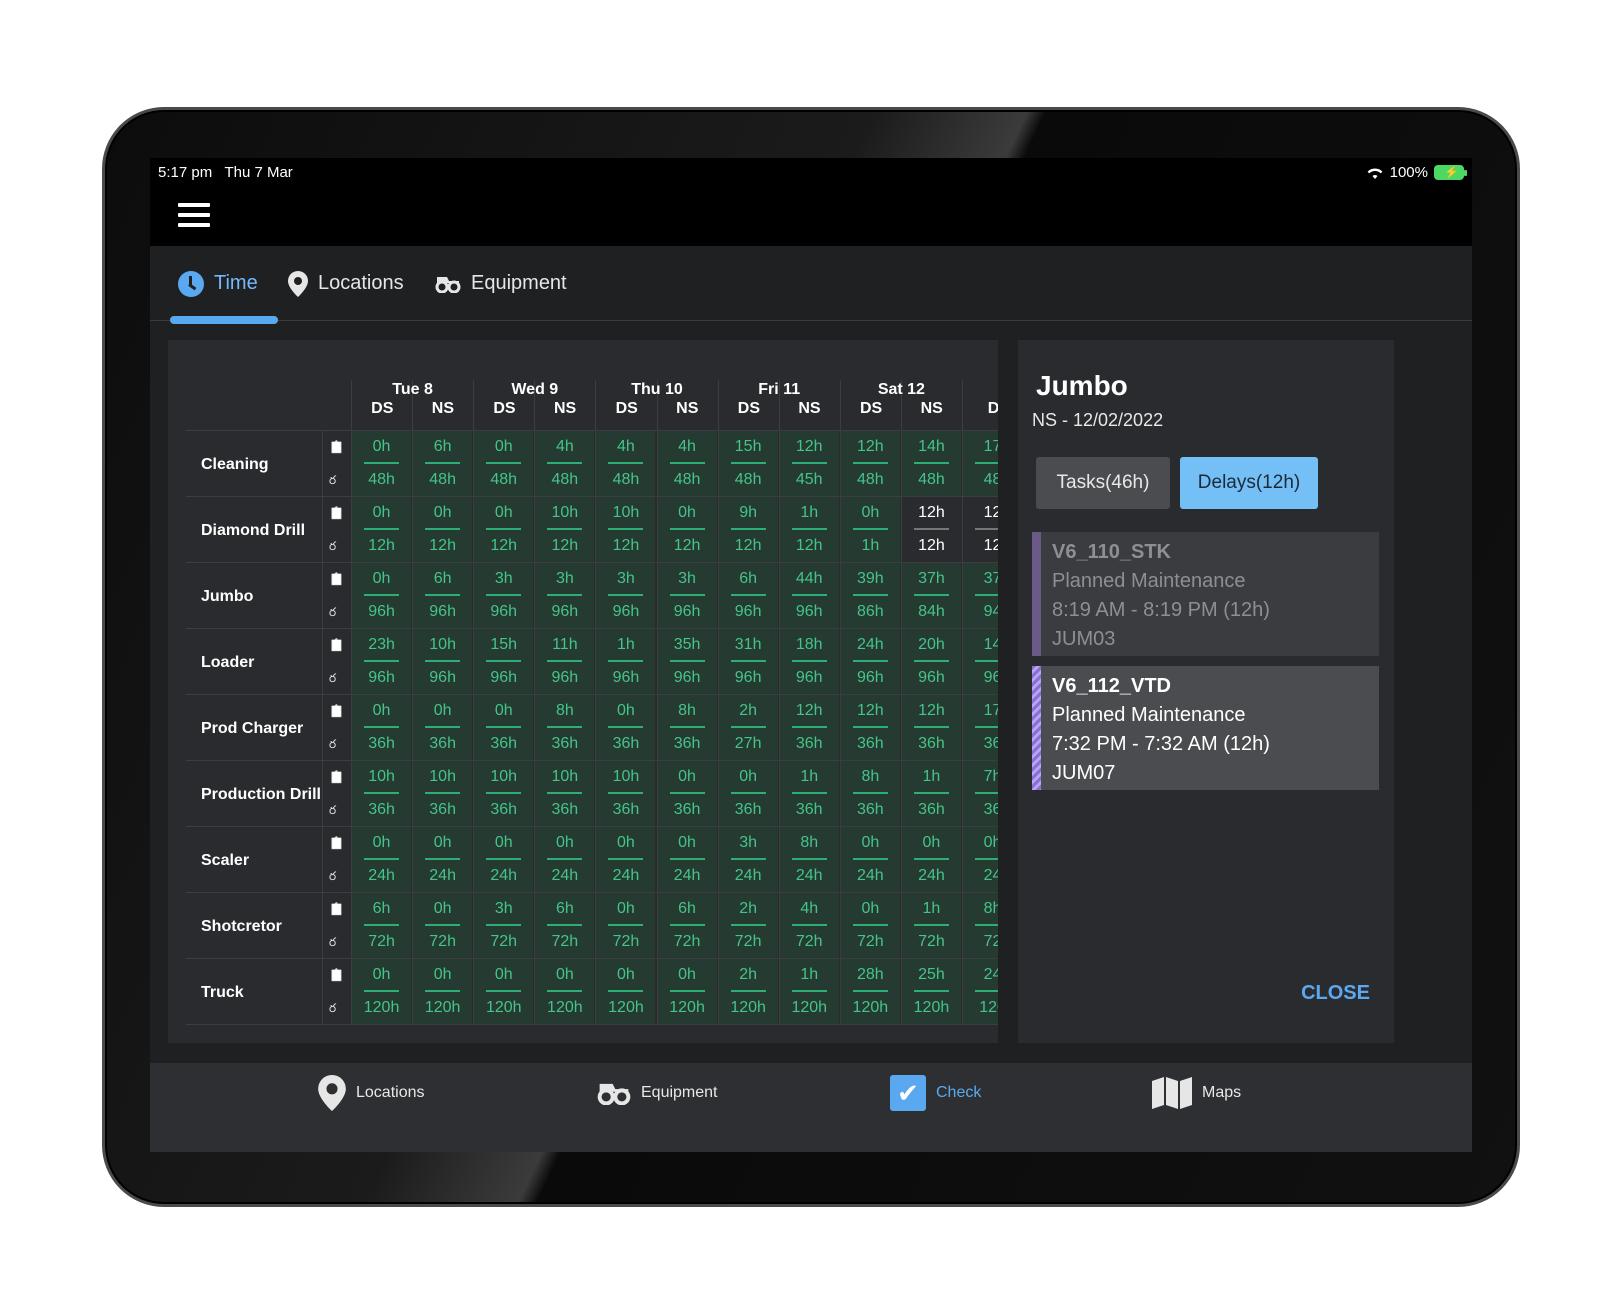 The width and height of the screenshot is (1622, 1300). Describe the element at coordinates (687, 447) in the screenshot. I see `hours-cell: 4h` at that location.